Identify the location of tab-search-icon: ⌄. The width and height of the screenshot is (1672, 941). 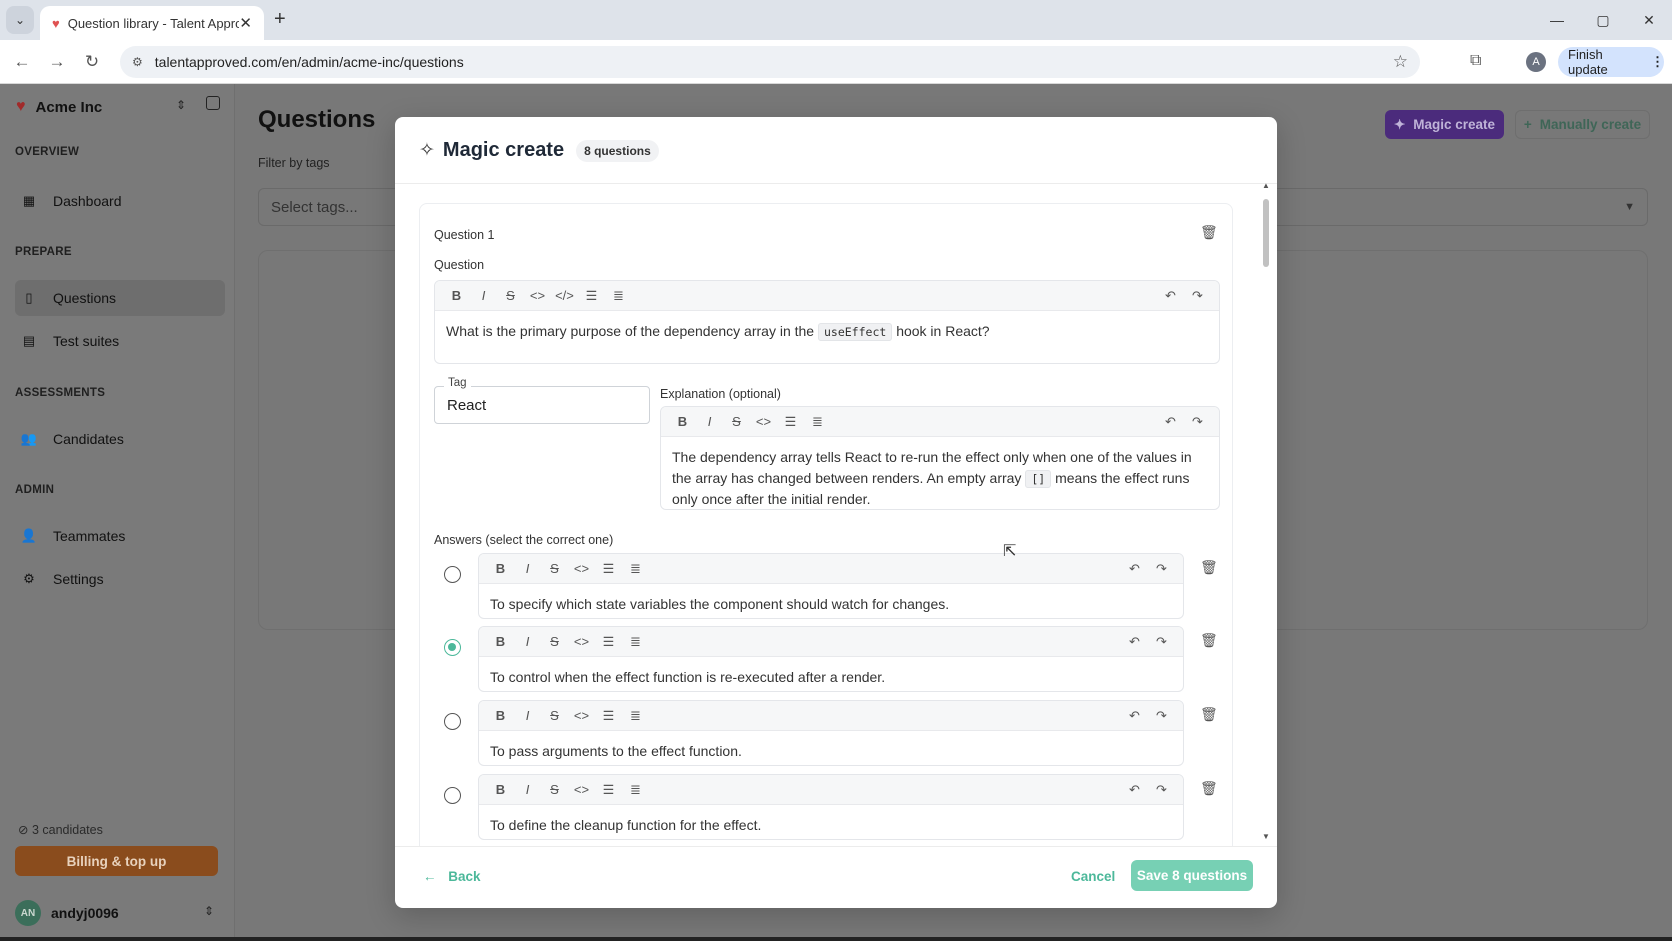
(20, 20).